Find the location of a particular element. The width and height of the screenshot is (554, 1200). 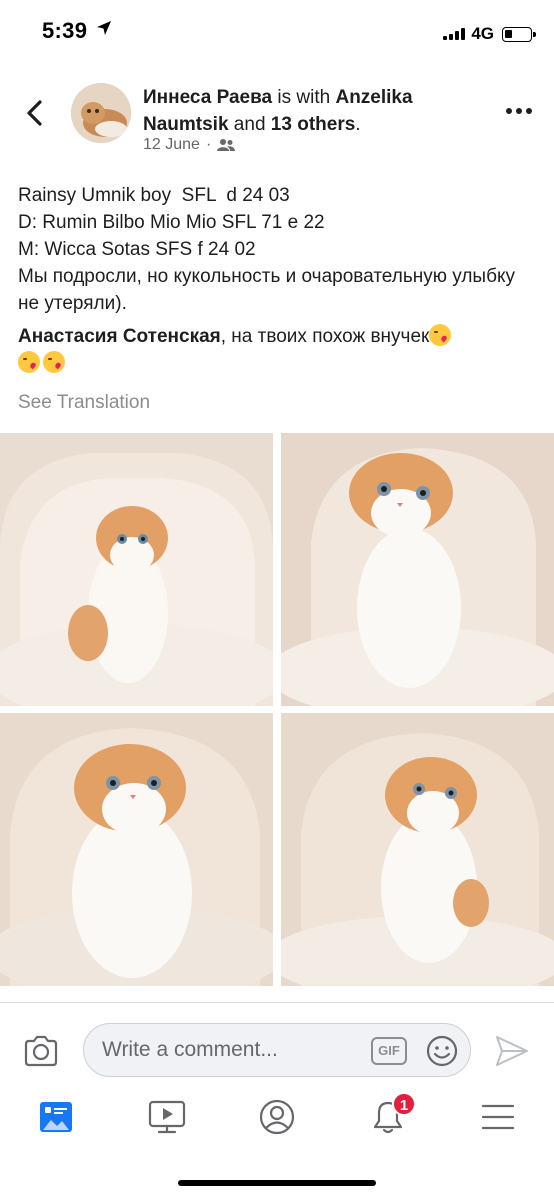

menu-icon is located at coordinates (498, 1117).